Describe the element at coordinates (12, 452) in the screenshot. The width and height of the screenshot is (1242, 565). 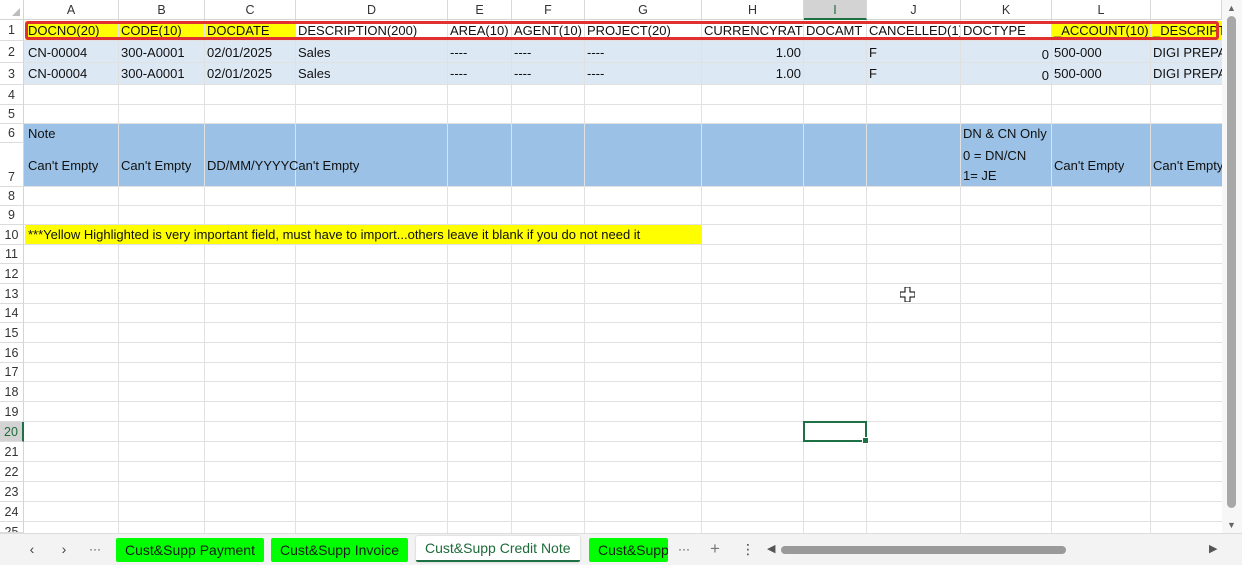
I see `row-header-21: 21` at that location.